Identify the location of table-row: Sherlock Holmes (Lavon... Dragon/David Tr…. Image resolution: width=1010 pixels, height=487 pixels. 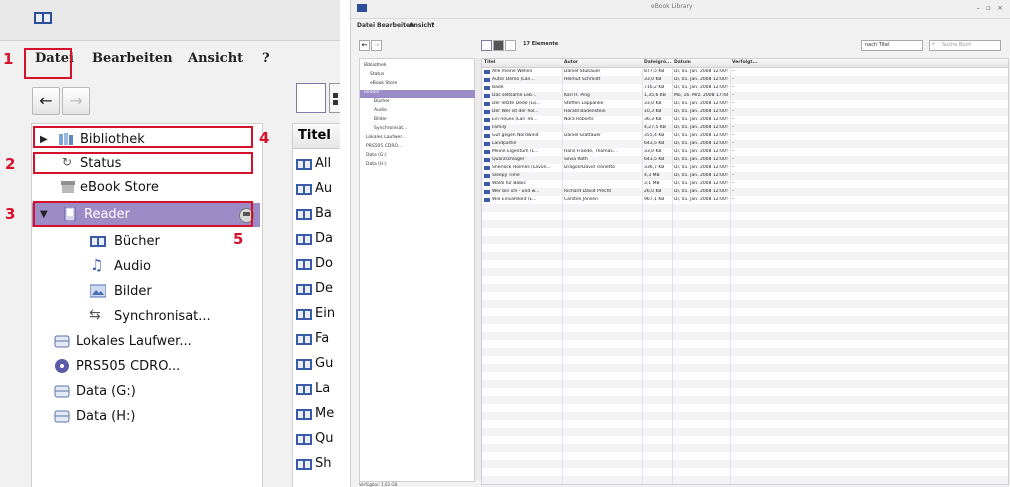
(745, 168).